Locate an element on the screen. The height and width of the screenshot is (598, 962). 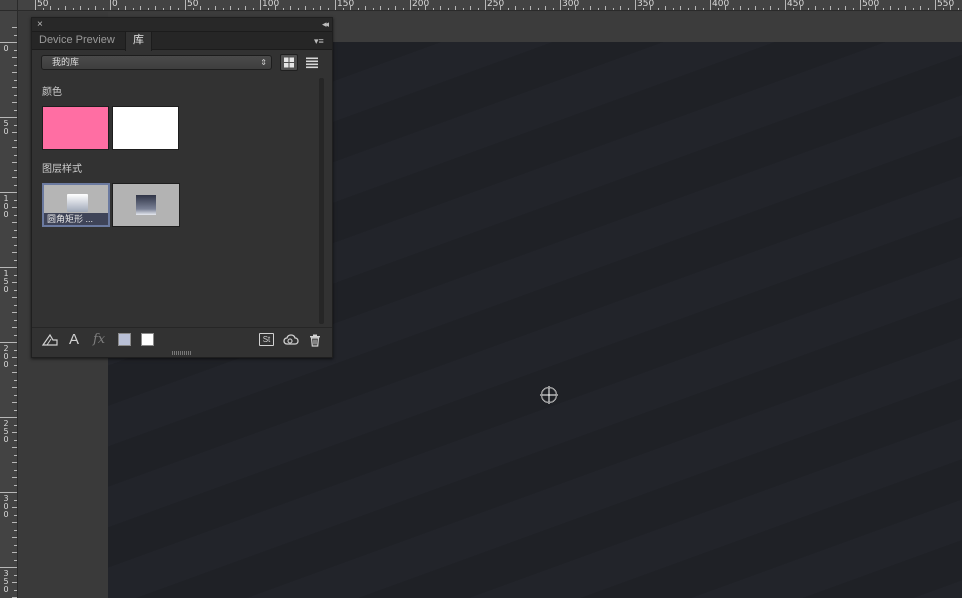
library-select-value: 我的库 is located at coordinates (66, 62).